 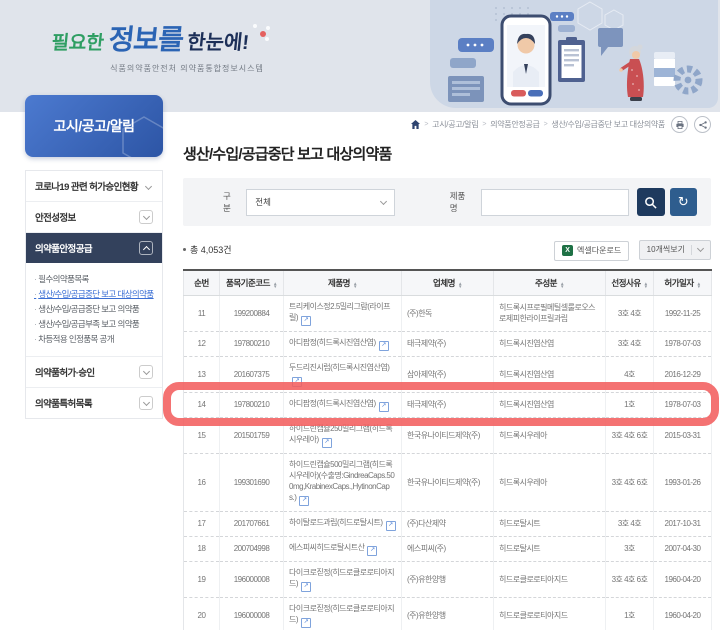 What do you see at coordinates (342, 524) in the screenshot?
I see `cell-product: 하이탈로드과립(히드로탈시트) ↗` at bounding box center [342, 524].